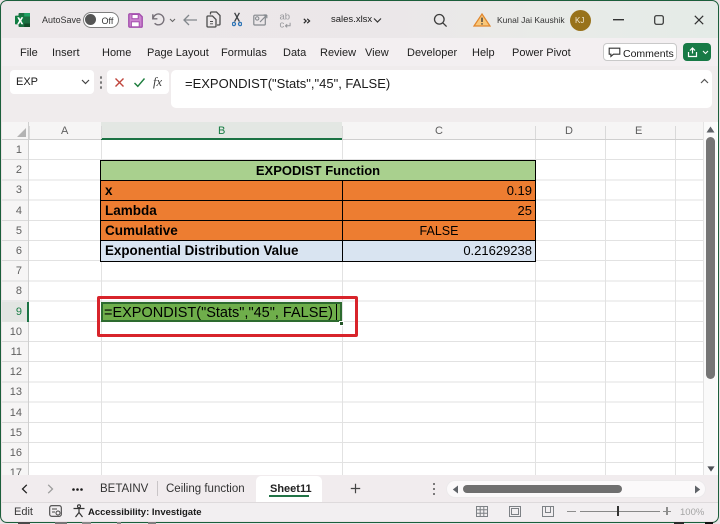 The height and width of the screenshot is (524, 720). Describe the element at coordinates (282, 24) in the screenshot. I see `svg-text: c` at that location.